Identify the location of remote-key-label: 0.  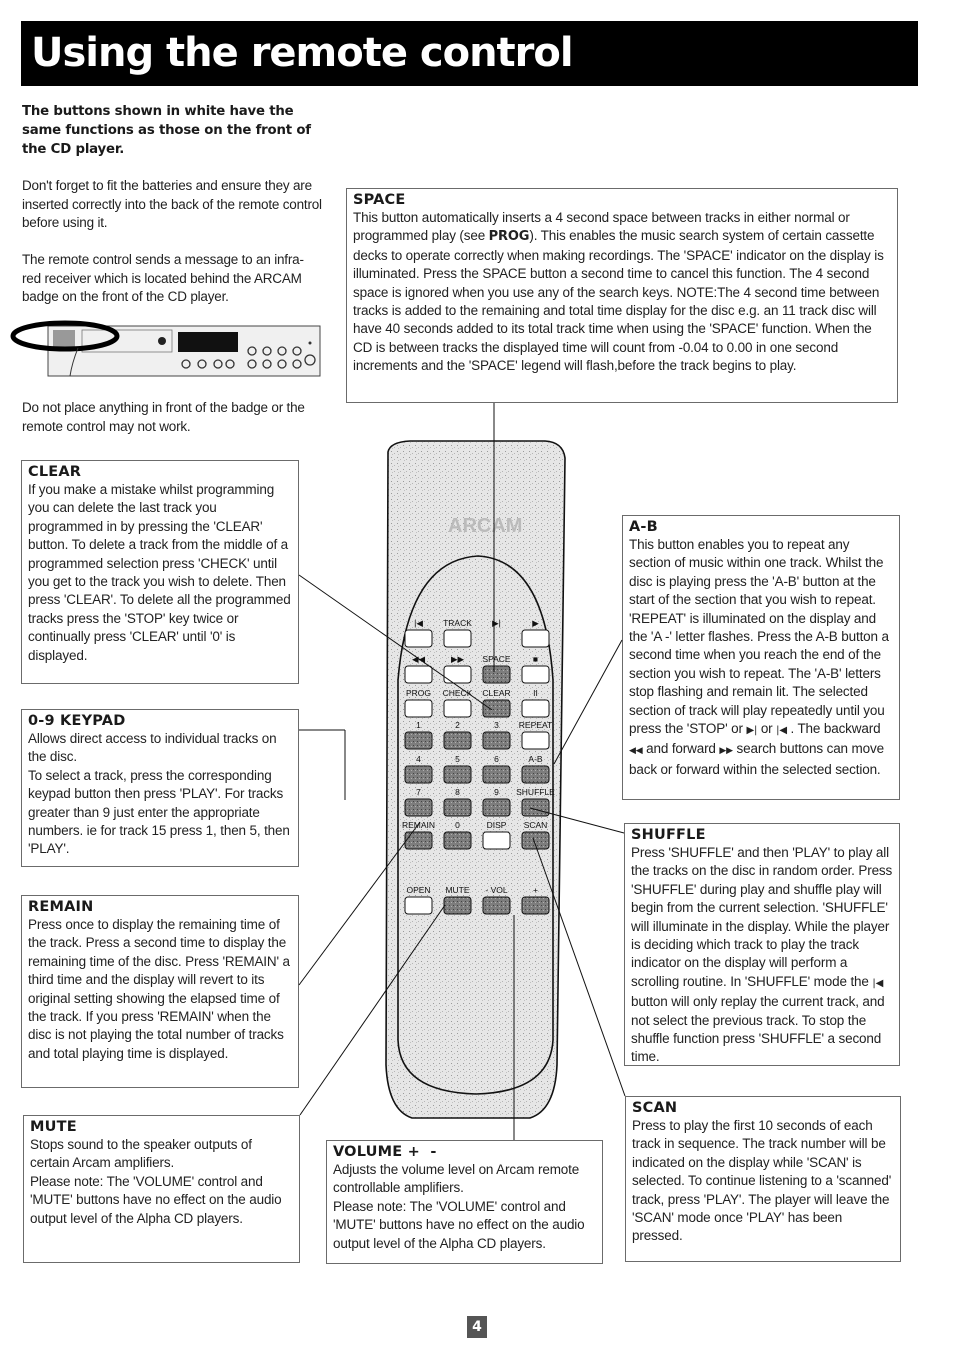
(457, 825).